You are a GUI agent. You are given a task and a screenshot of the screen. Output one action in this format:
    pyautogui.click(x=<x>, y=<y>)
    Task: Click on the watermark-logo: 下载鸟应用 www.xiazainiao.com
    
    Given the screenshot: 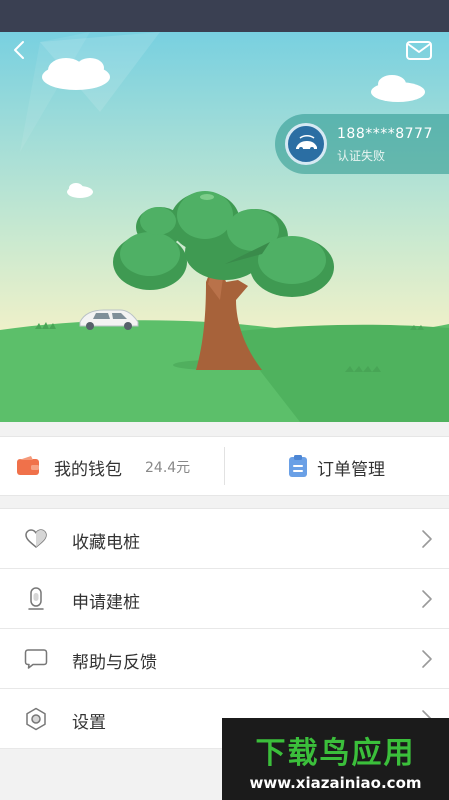 What is the action you would take?
    pyautogui.click(x=335, y=759)
    